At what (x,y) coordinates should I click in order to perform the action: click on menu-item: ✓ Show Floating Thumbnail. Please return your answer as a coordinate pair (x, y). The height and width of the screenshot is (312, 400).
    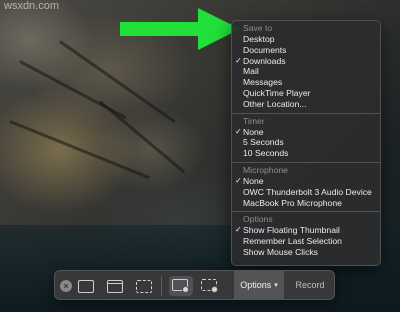
    Looking at the image, I should click on (306, 230).